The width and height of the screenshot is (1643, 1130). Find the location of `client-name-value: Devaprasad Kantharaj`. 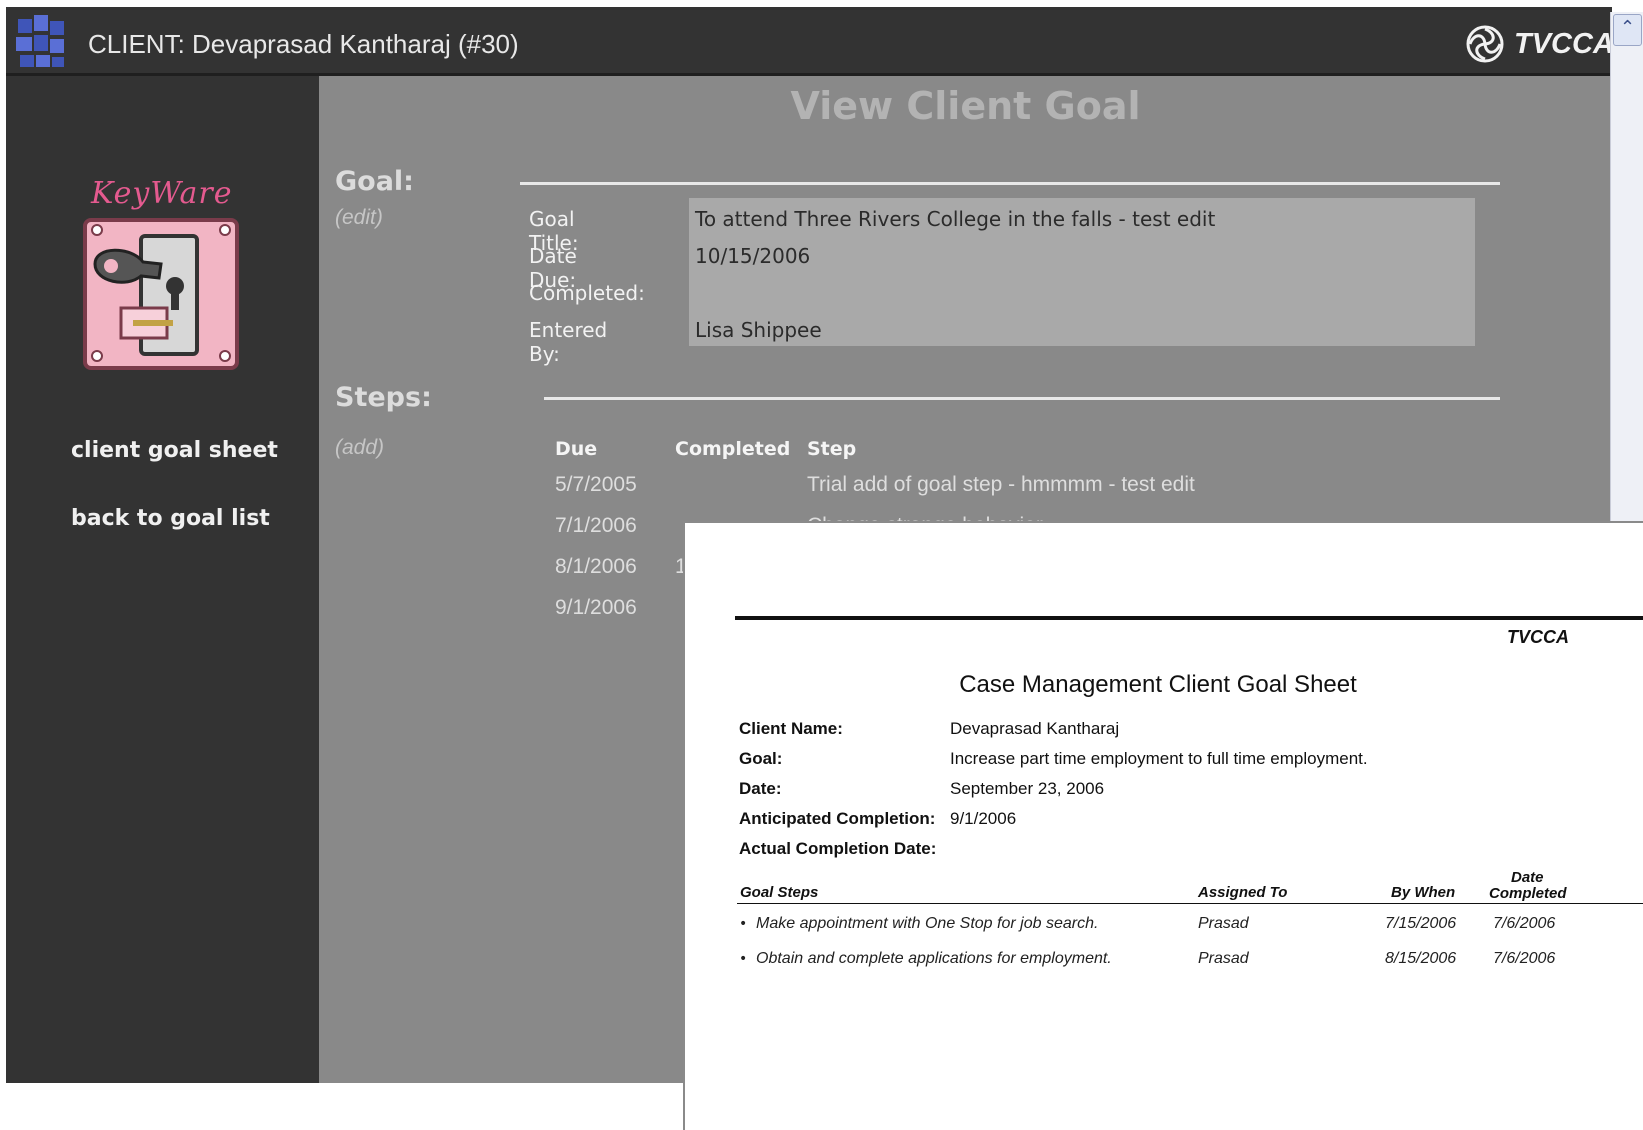

client-name-value: Devaprasad Kantharaj is located at coordinates (1035, 728).